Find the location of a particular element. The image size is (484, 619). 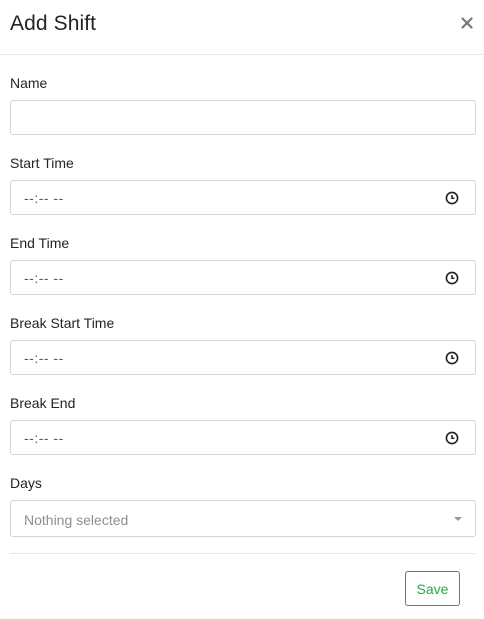

break-end-group: Break End --:-- -- is located at coordinates (243, 424).